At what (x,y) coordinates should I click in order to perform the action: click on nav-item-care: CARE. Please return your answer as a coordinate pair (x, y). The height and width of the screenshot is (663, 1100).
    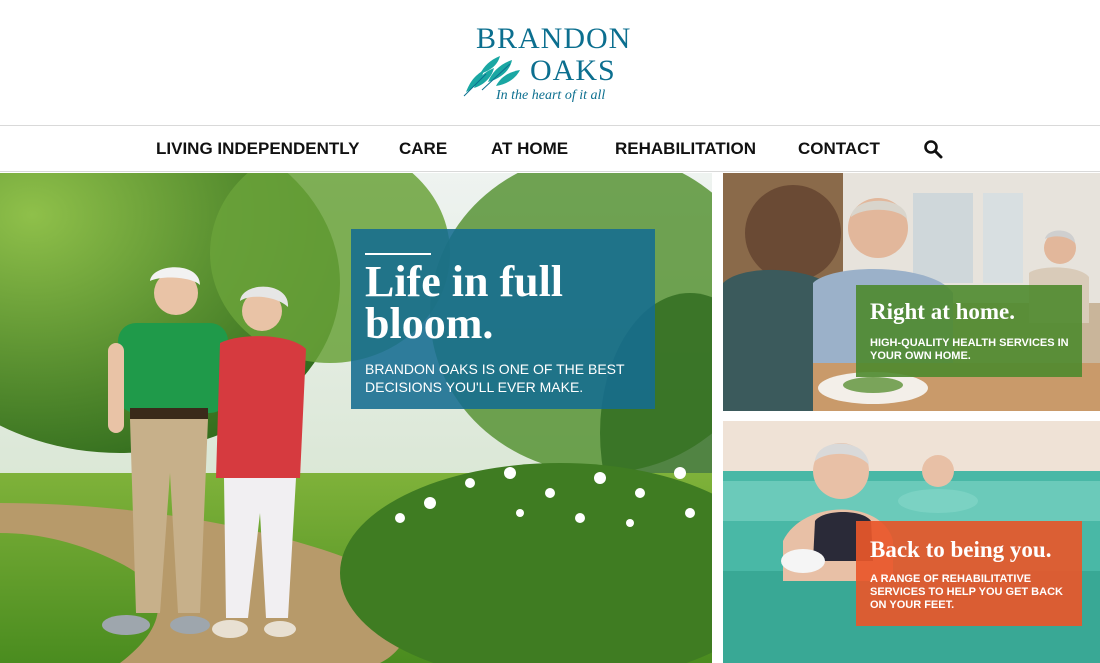
    Looking at the image, I should click on (423, 149).